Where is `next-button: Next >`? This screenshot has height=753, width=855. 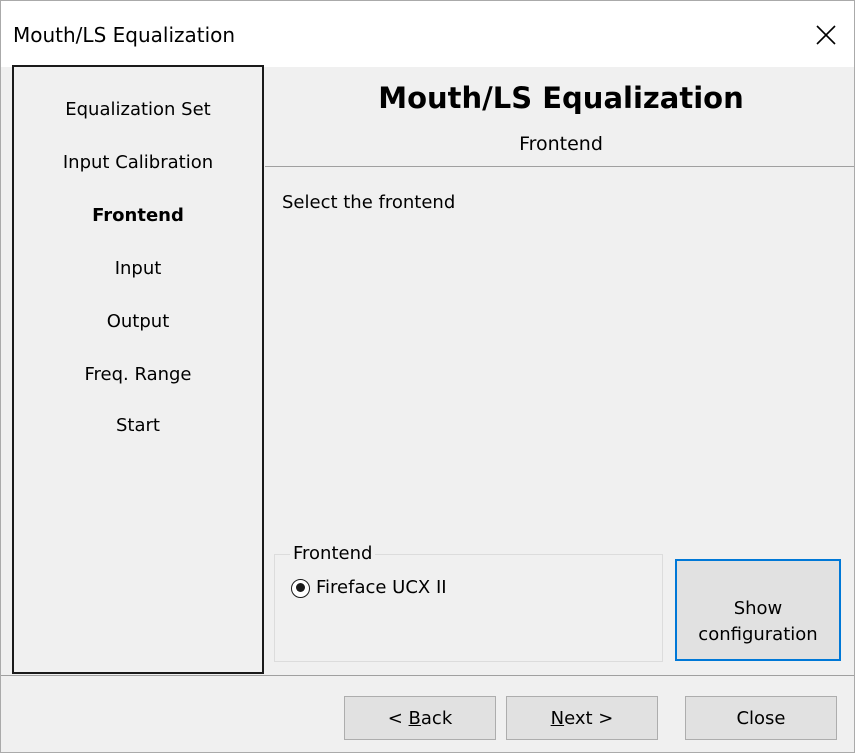
next-button: Next > is located at coordinates (582, 718).